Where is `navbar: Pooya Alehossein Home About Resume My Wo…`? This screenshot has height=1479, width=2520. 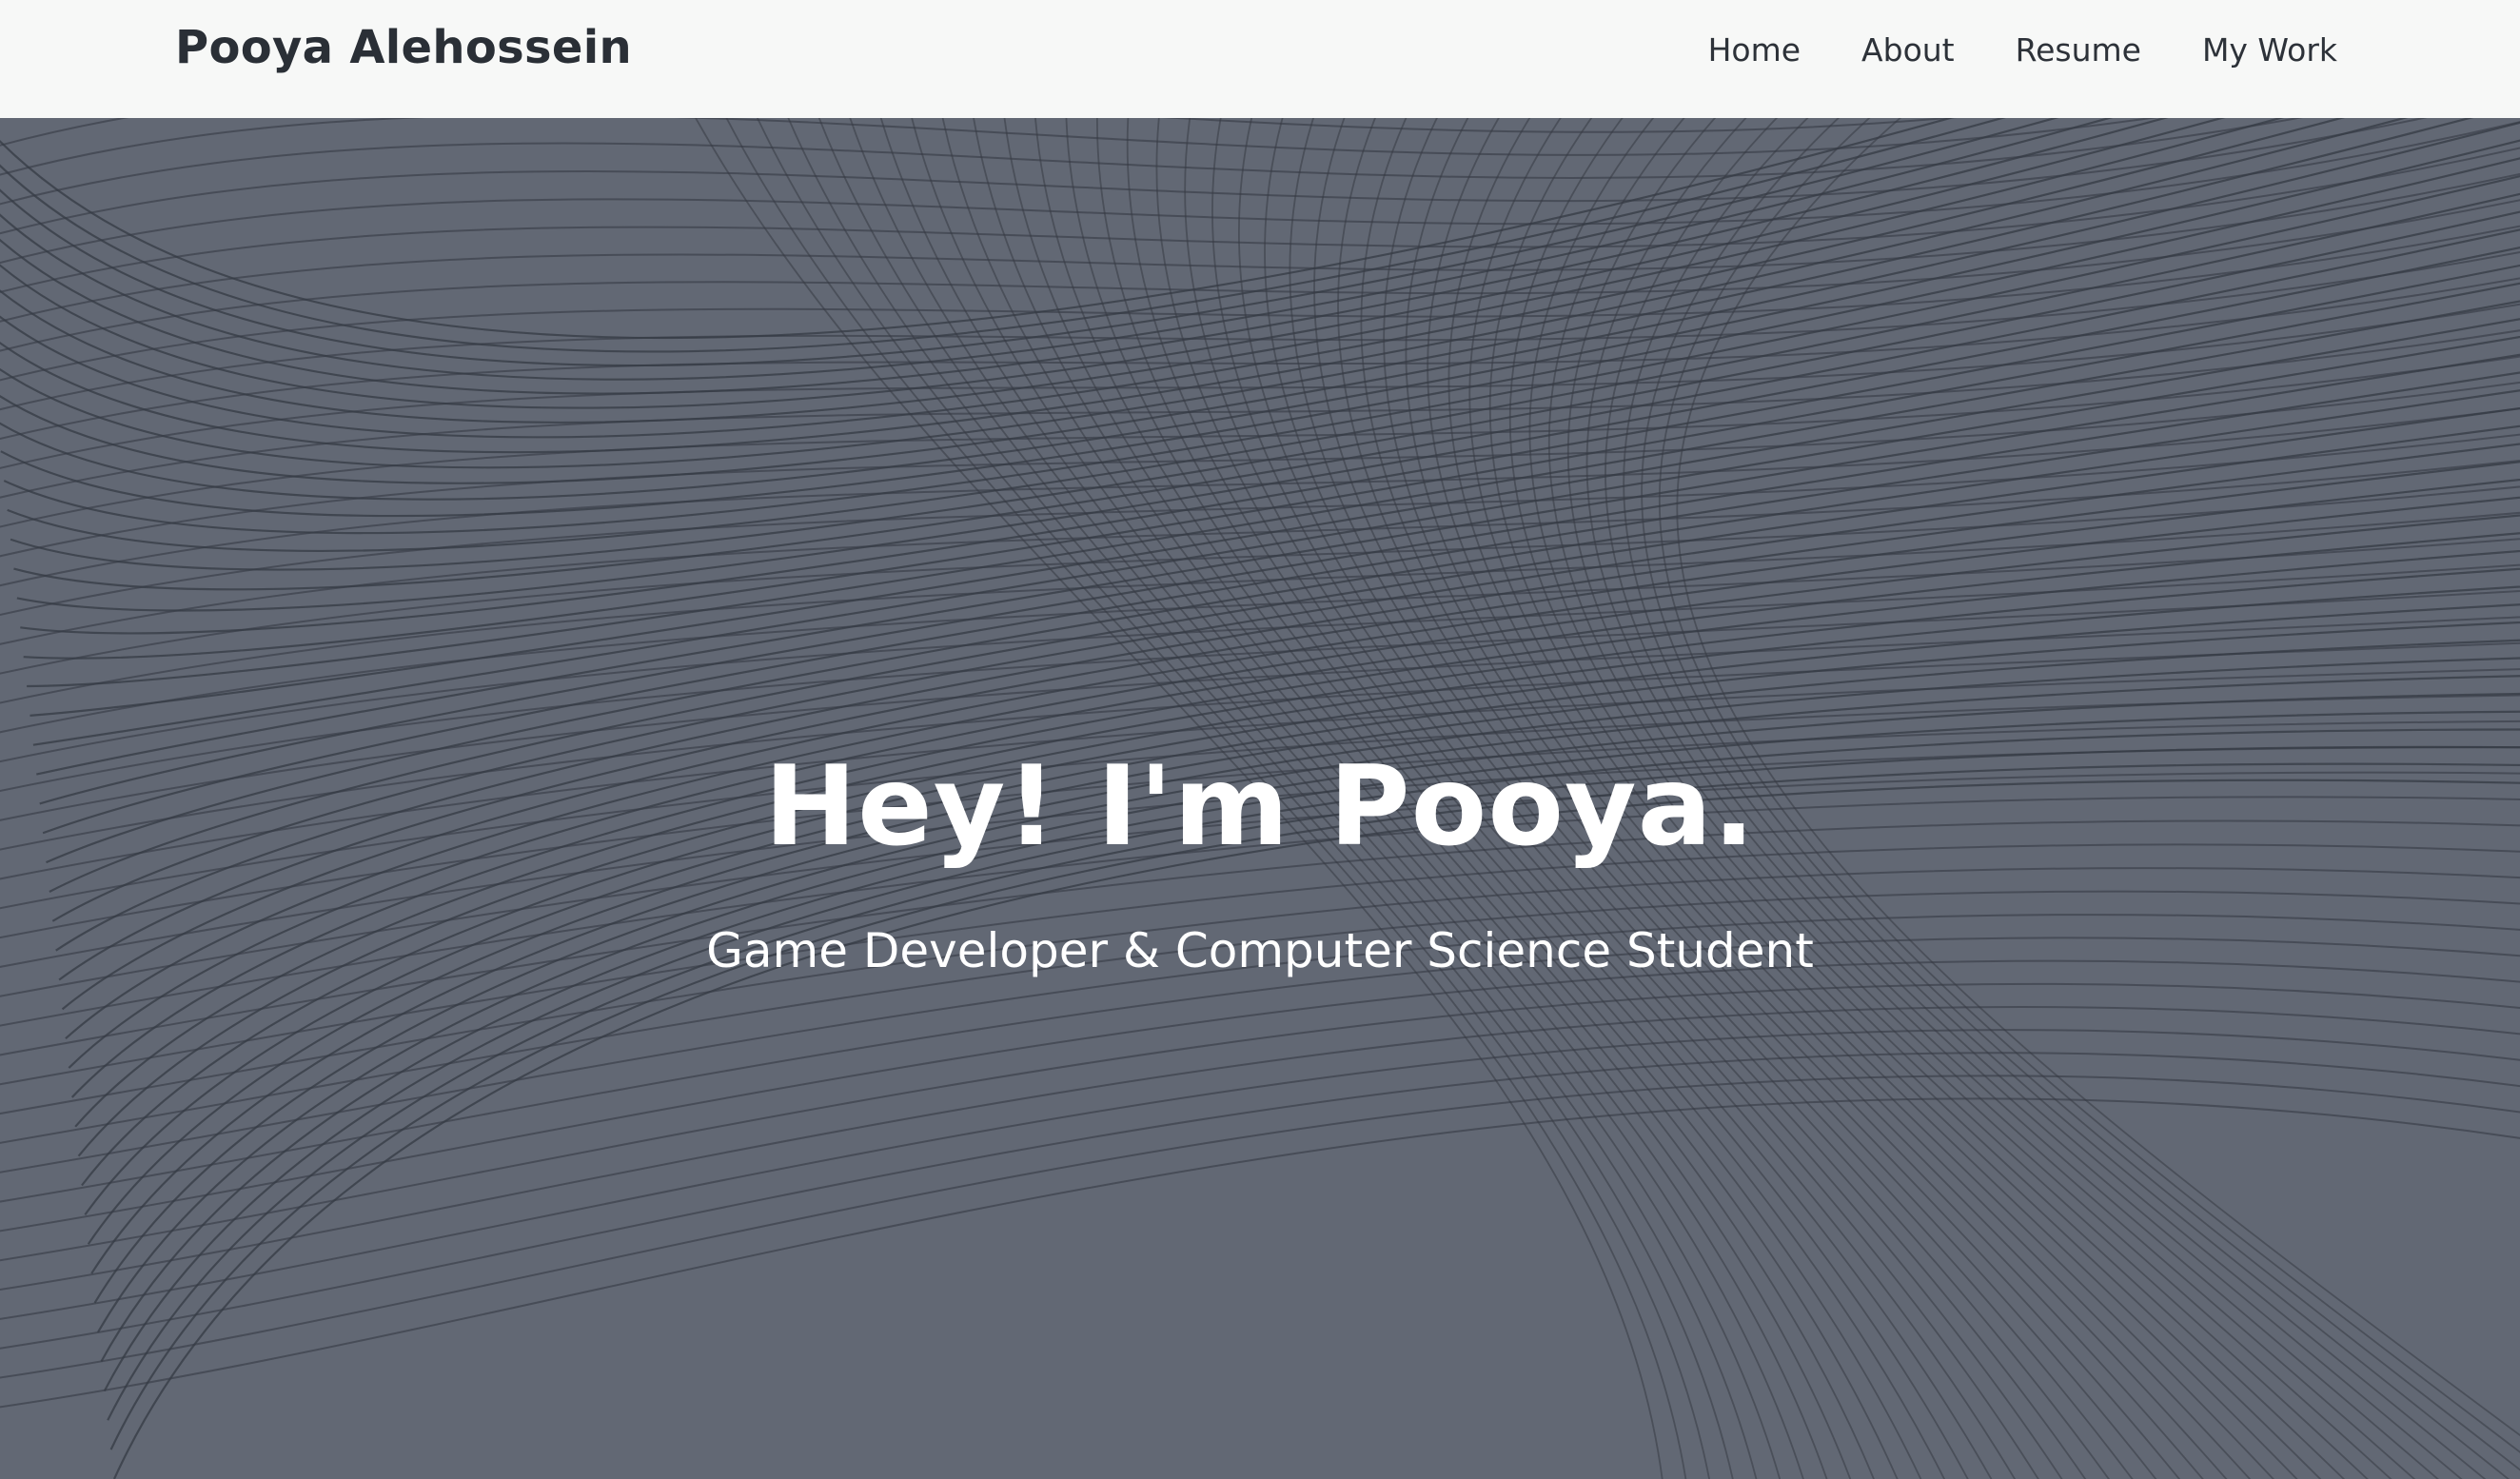 navbar: Pooya Alehossein Home About Resume My Wo… is located at coordinates (1260, 59).